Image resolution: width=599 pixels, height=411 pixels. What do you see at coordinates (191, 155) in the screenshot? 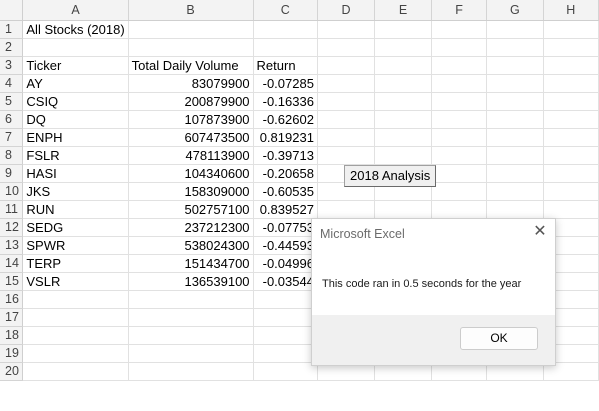
I see `volume-cell: 478113900` at bounding box center [191, 155].